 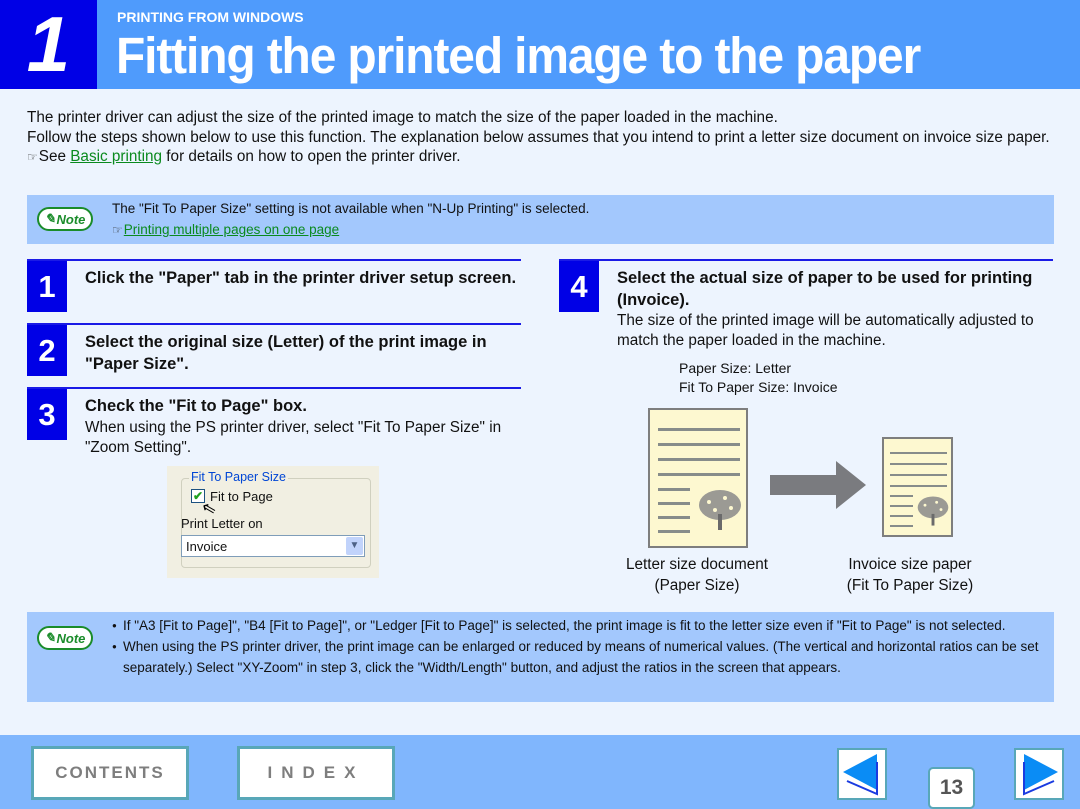 What do you see at coordinates (735, 368) in the screenshot?
I see `paper-size-line: Paper Size: Letter` at bounding box center [735, 368].